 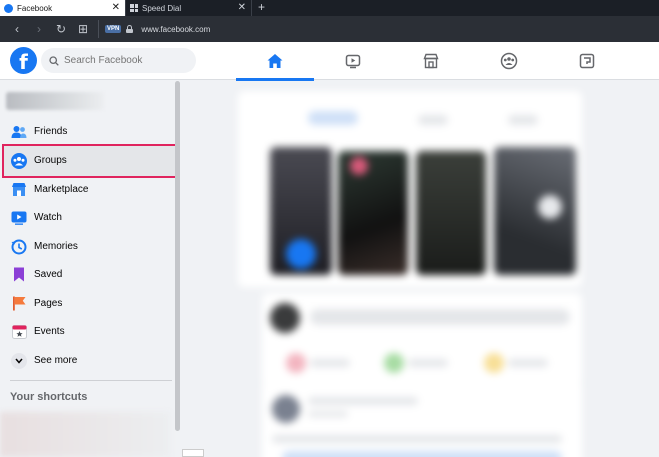 What do you see at coordinates (8, 8) in the screenshot?
I see `facebook-favicon-icon` at bounding box center [8, 8].